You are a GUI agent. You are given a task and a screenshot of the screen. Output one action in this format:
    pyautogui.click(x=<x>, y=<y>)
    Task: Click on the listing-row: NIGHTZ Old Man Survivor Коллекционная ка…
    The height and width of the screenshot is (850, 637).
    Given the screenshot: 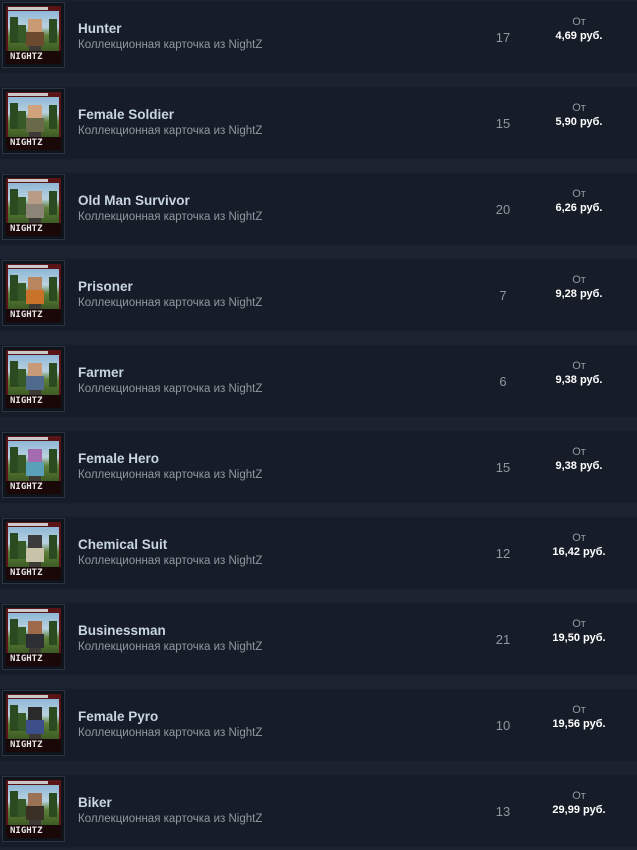 What is the action you would take?
    pyautogui.click(x=318, y=209)
    